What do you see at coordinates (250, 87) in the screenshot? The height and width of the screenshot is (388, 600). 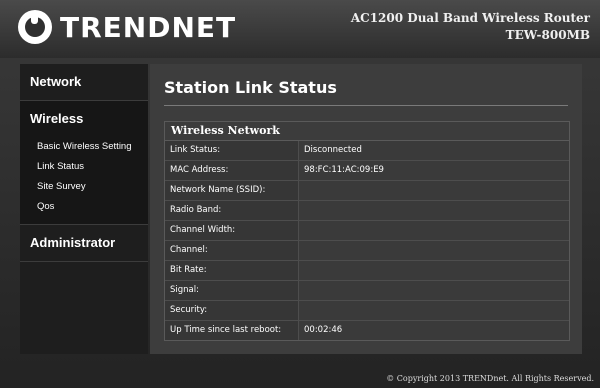 I see `page-title: Station Link Status` at bounding box center [250, 87].